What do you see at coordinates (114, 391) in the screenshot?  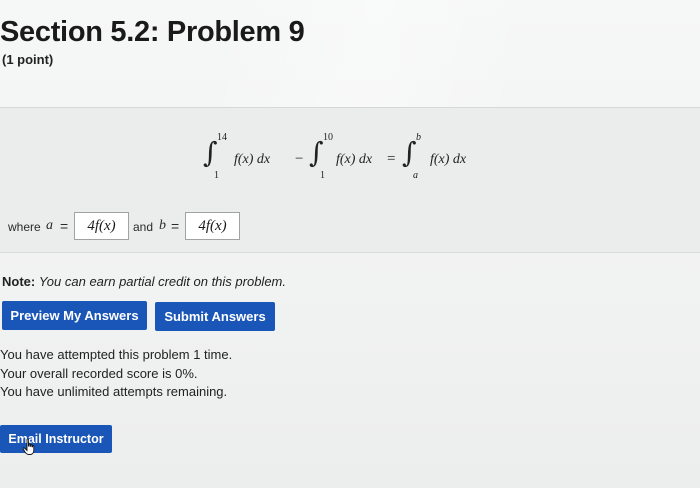 I see `remaining-text: You have unlimited attempts remaining.` at bounding box center [114, 391].